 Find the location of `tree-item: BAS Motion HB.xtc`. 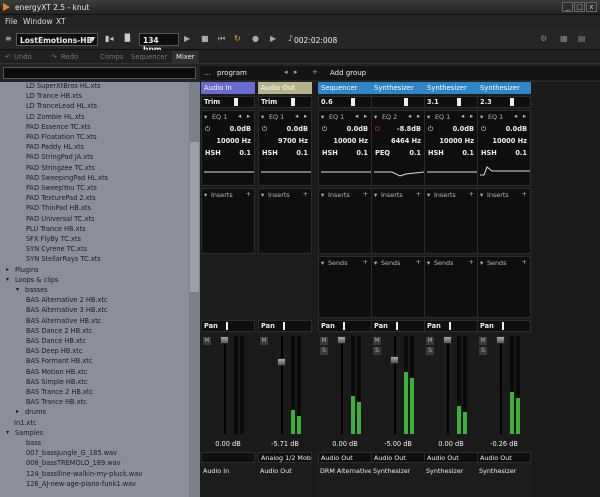

tree-item: BAS Motion HB.xtc is located at coordinates (56, 373).